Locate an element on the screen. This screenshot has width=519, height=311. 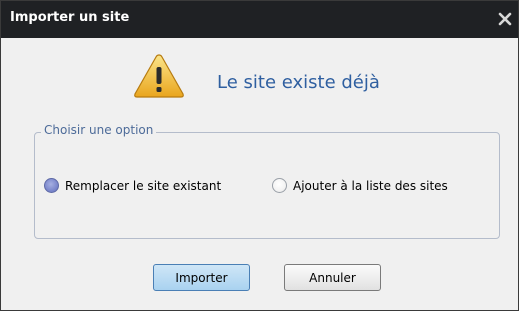
close-button is located at coordinates (505, 19).